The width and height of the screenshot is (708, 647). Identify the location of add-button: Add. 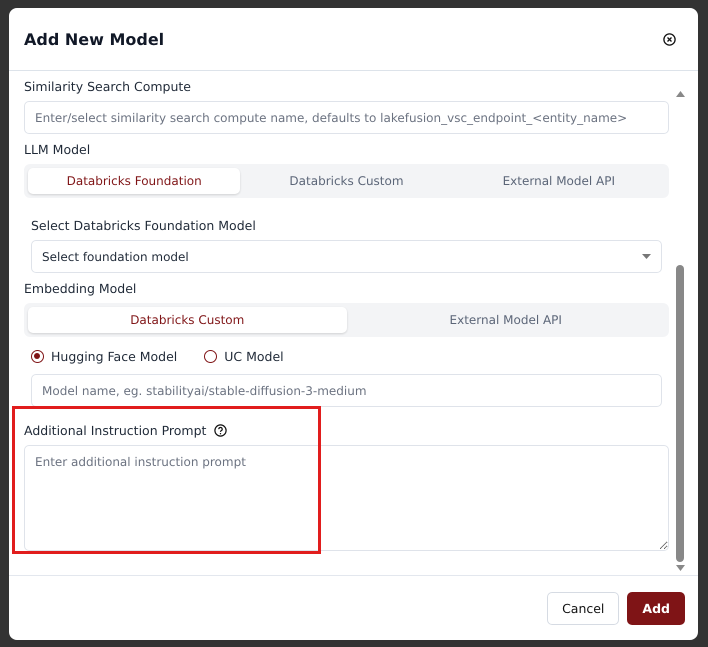
(656, 608).